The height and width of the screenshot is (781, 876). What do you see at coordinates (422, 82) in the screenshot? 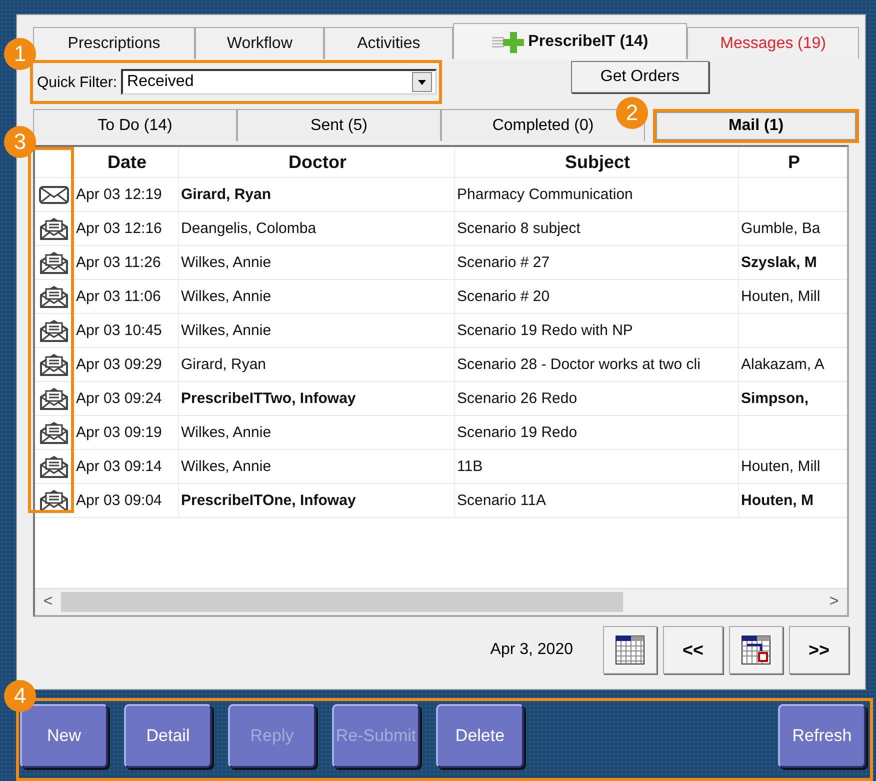
I see `dropdown-arrow-icon` at bounding box center [422, 82].